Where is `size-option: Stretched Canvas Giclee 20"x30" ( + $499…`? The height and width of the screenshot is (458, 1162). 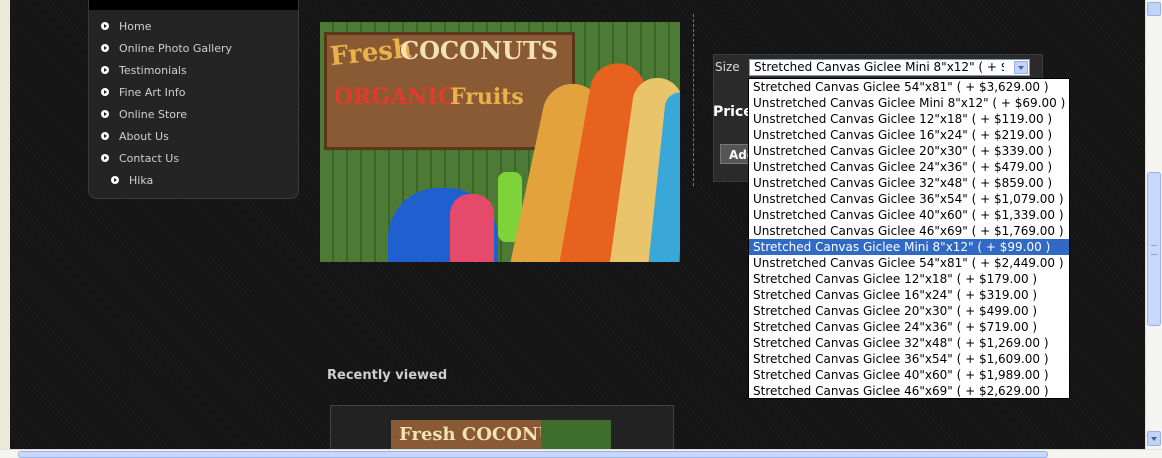
size-option: Stretched Canvas Giclee 20"x30" ( + $499… is located at coordinates (909, 311).